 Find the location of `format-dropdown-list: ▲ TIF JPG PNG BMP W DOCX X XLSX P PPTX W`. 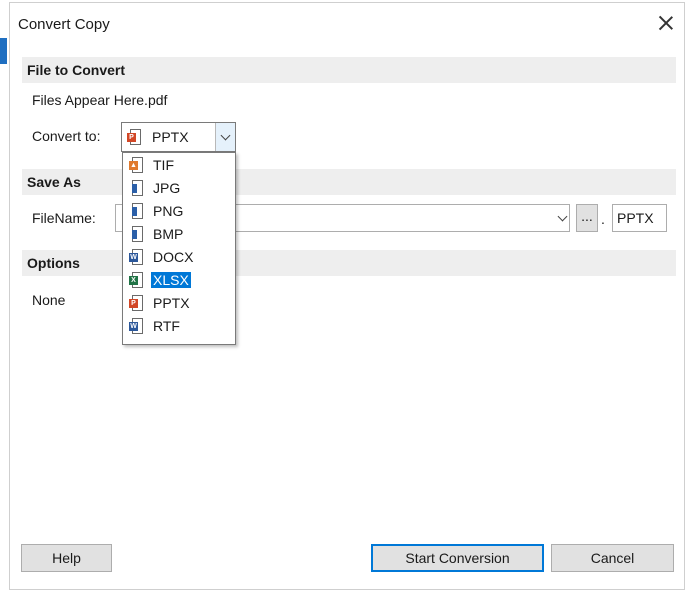

format-dropdown-list: ▲ TIF JPG PNG BMP W DOCX X XLSX P PPTX W is located at coordinates (179, 248).